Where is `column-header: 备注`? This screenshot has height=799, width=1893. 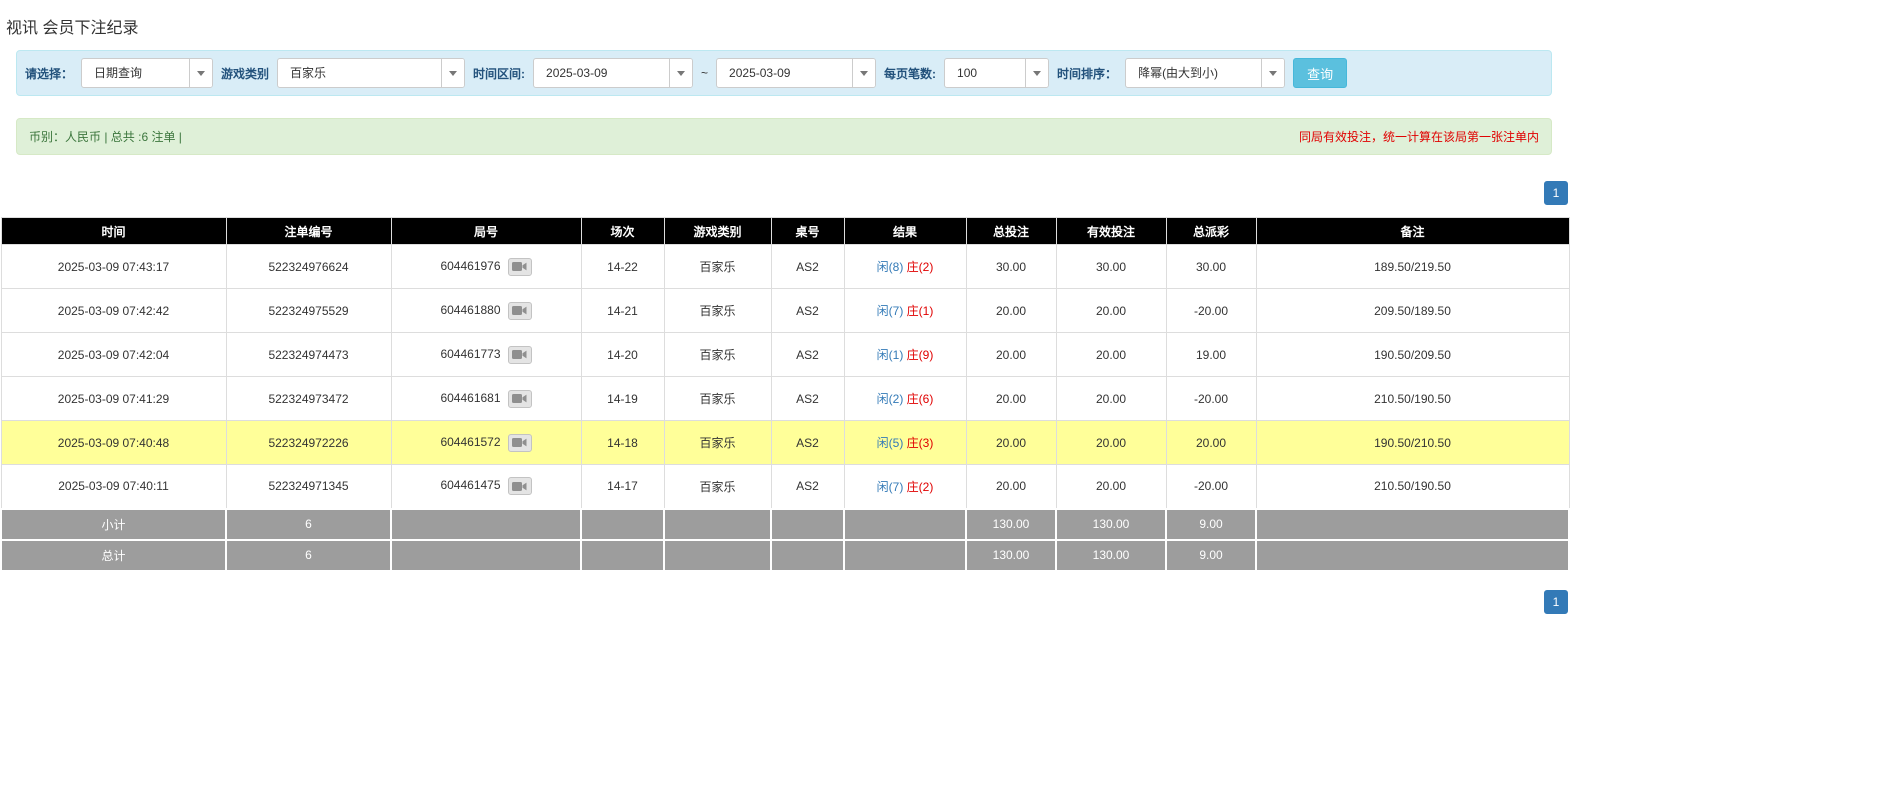 column-header: 备注 is located at coordinates (1412, 231).